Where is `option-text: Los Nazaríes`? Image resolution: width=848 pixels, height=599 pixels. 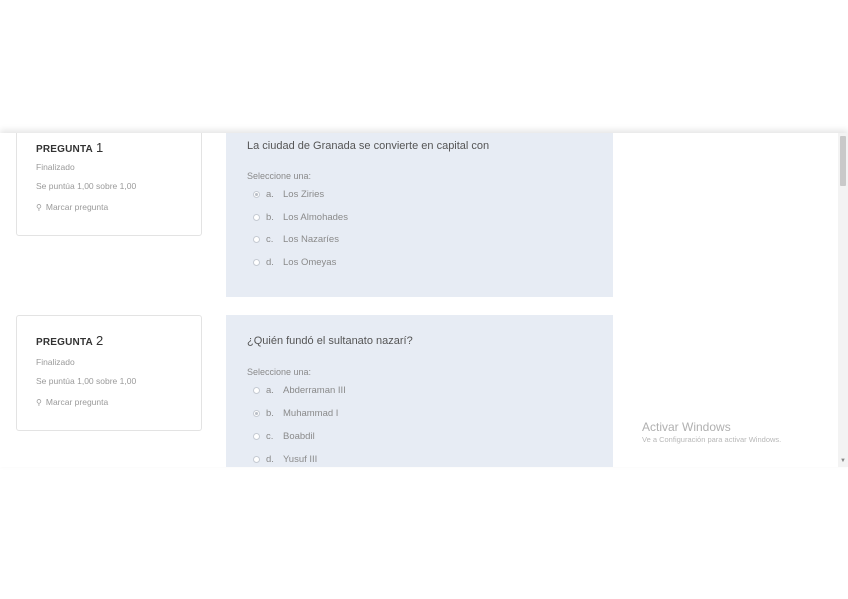 option-text: Los Nazaríes is located at coordinates (311, 239).